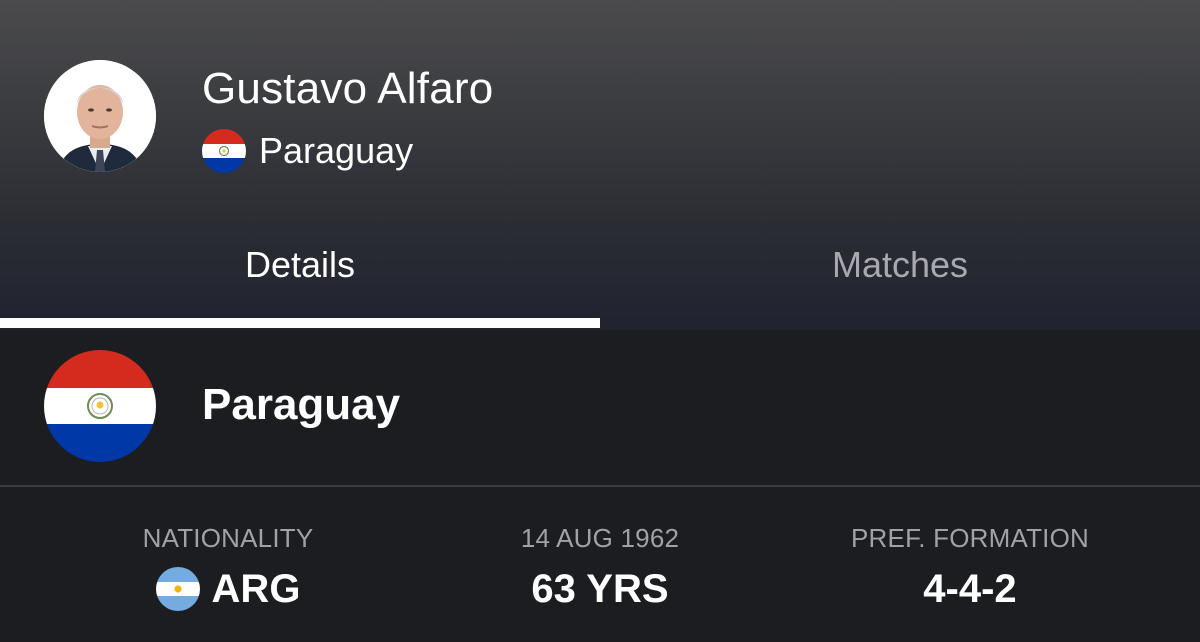 The width and height of the screenshot is (1200, 642). I want to click on tab-matches: Matches, so click(900, 265).